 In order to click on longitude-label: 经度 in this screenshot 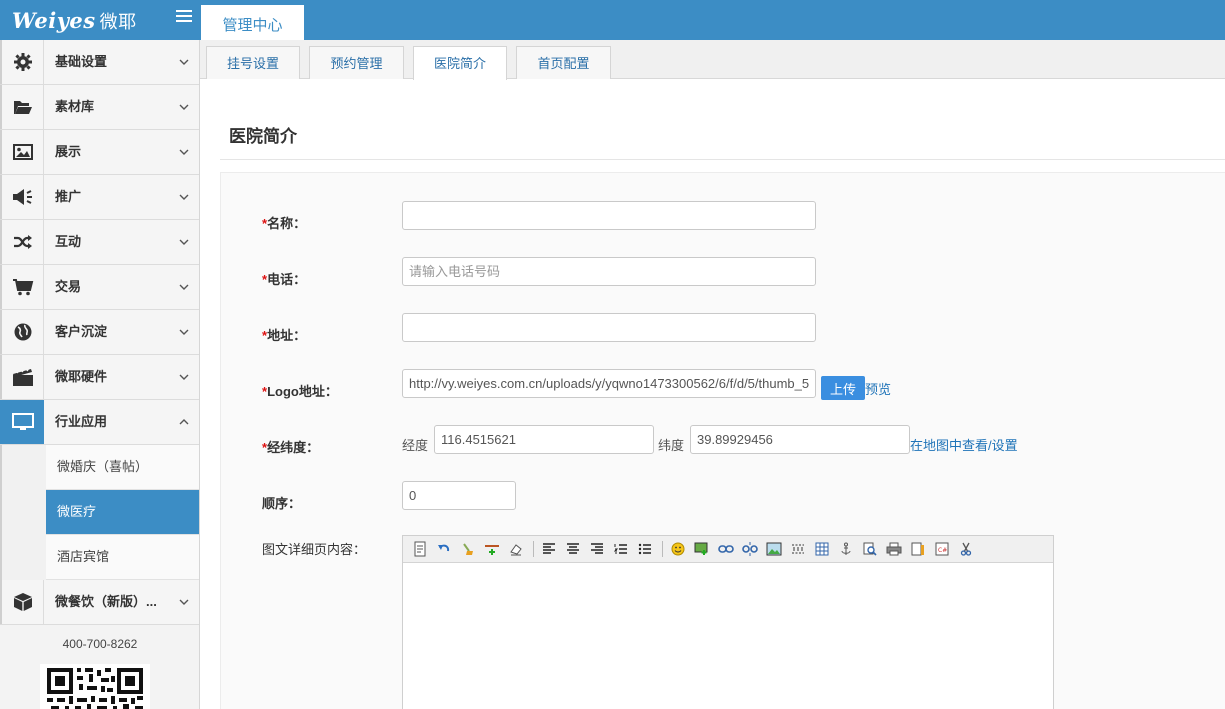, I will do `click(415, 445)`.